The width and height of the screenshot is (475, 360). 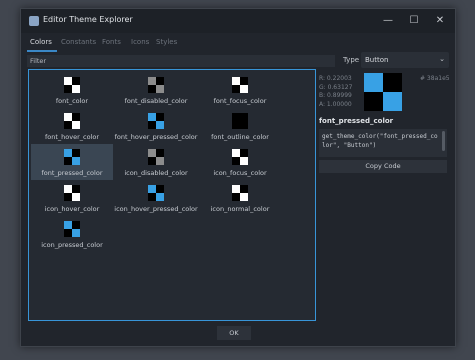 What do you see at coordinates (78, 42) in the screenshot?
I see `tab-constants: Constants` at bounding box center [78, 42].